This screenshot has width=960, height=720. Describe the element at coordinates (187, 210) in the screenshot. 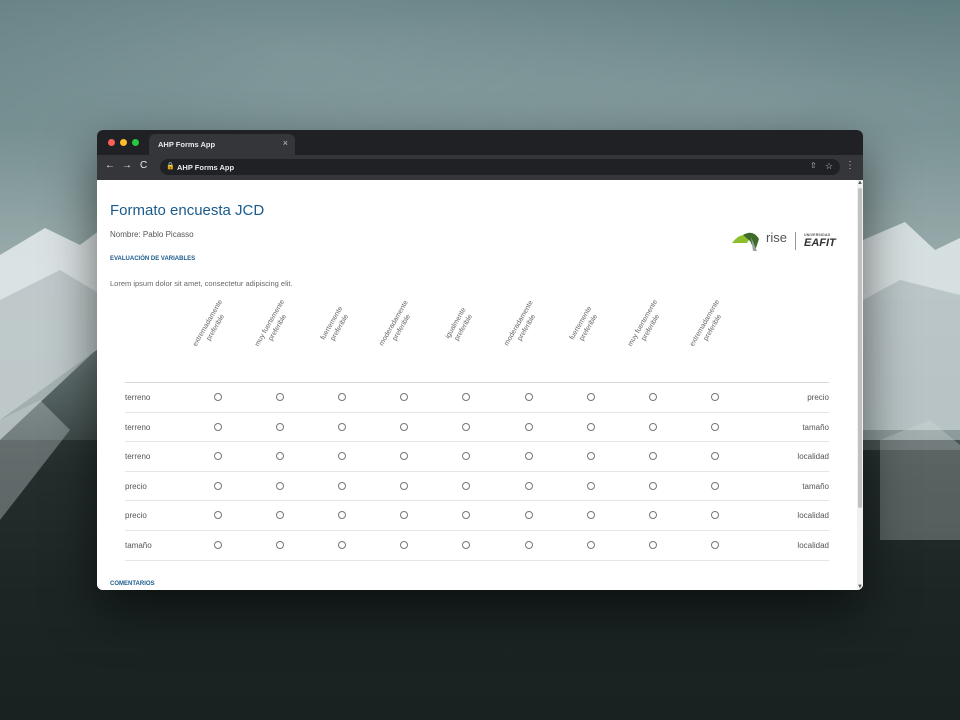

I see `page-title: Formato encuesta JCD` at that location.